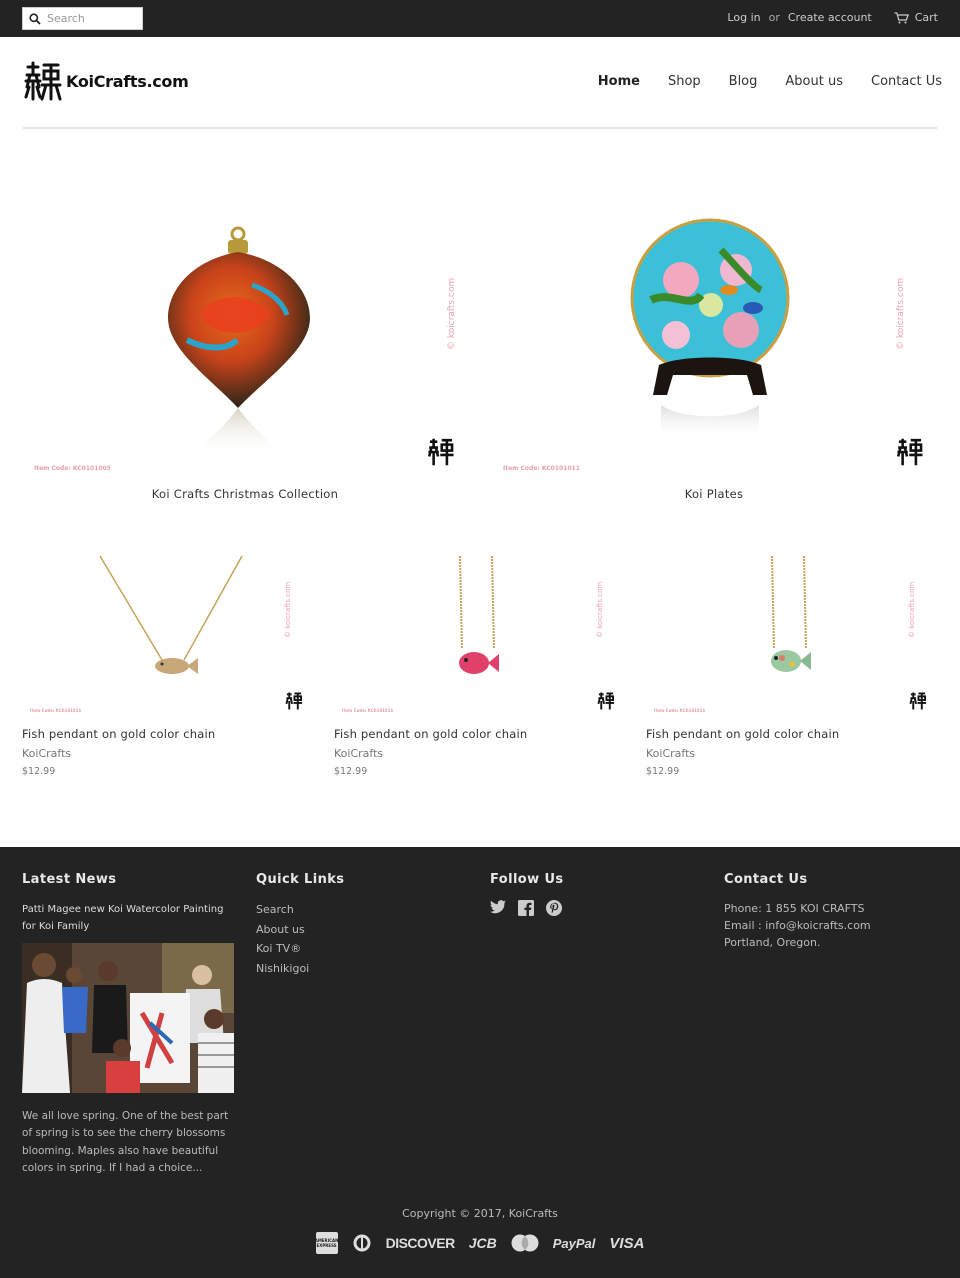  What do you see at coordinates (527, 879) in the screenshot?
I see `follow-us-heading: Follow Us` at bounding box center [527, 879].